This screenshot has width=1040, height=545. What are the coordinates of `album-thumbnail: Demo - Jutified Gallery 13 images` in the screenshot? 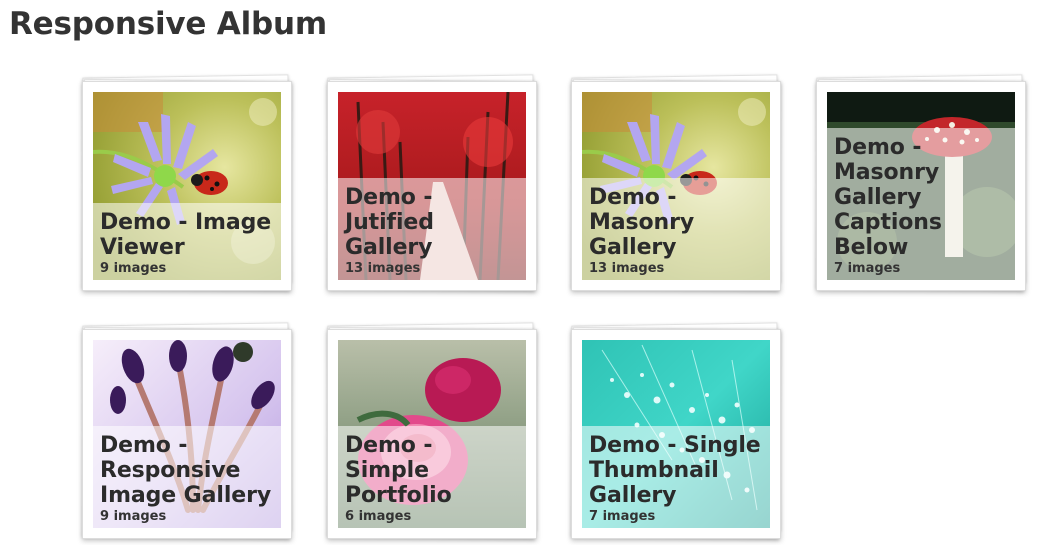 It's located at (432, 186).